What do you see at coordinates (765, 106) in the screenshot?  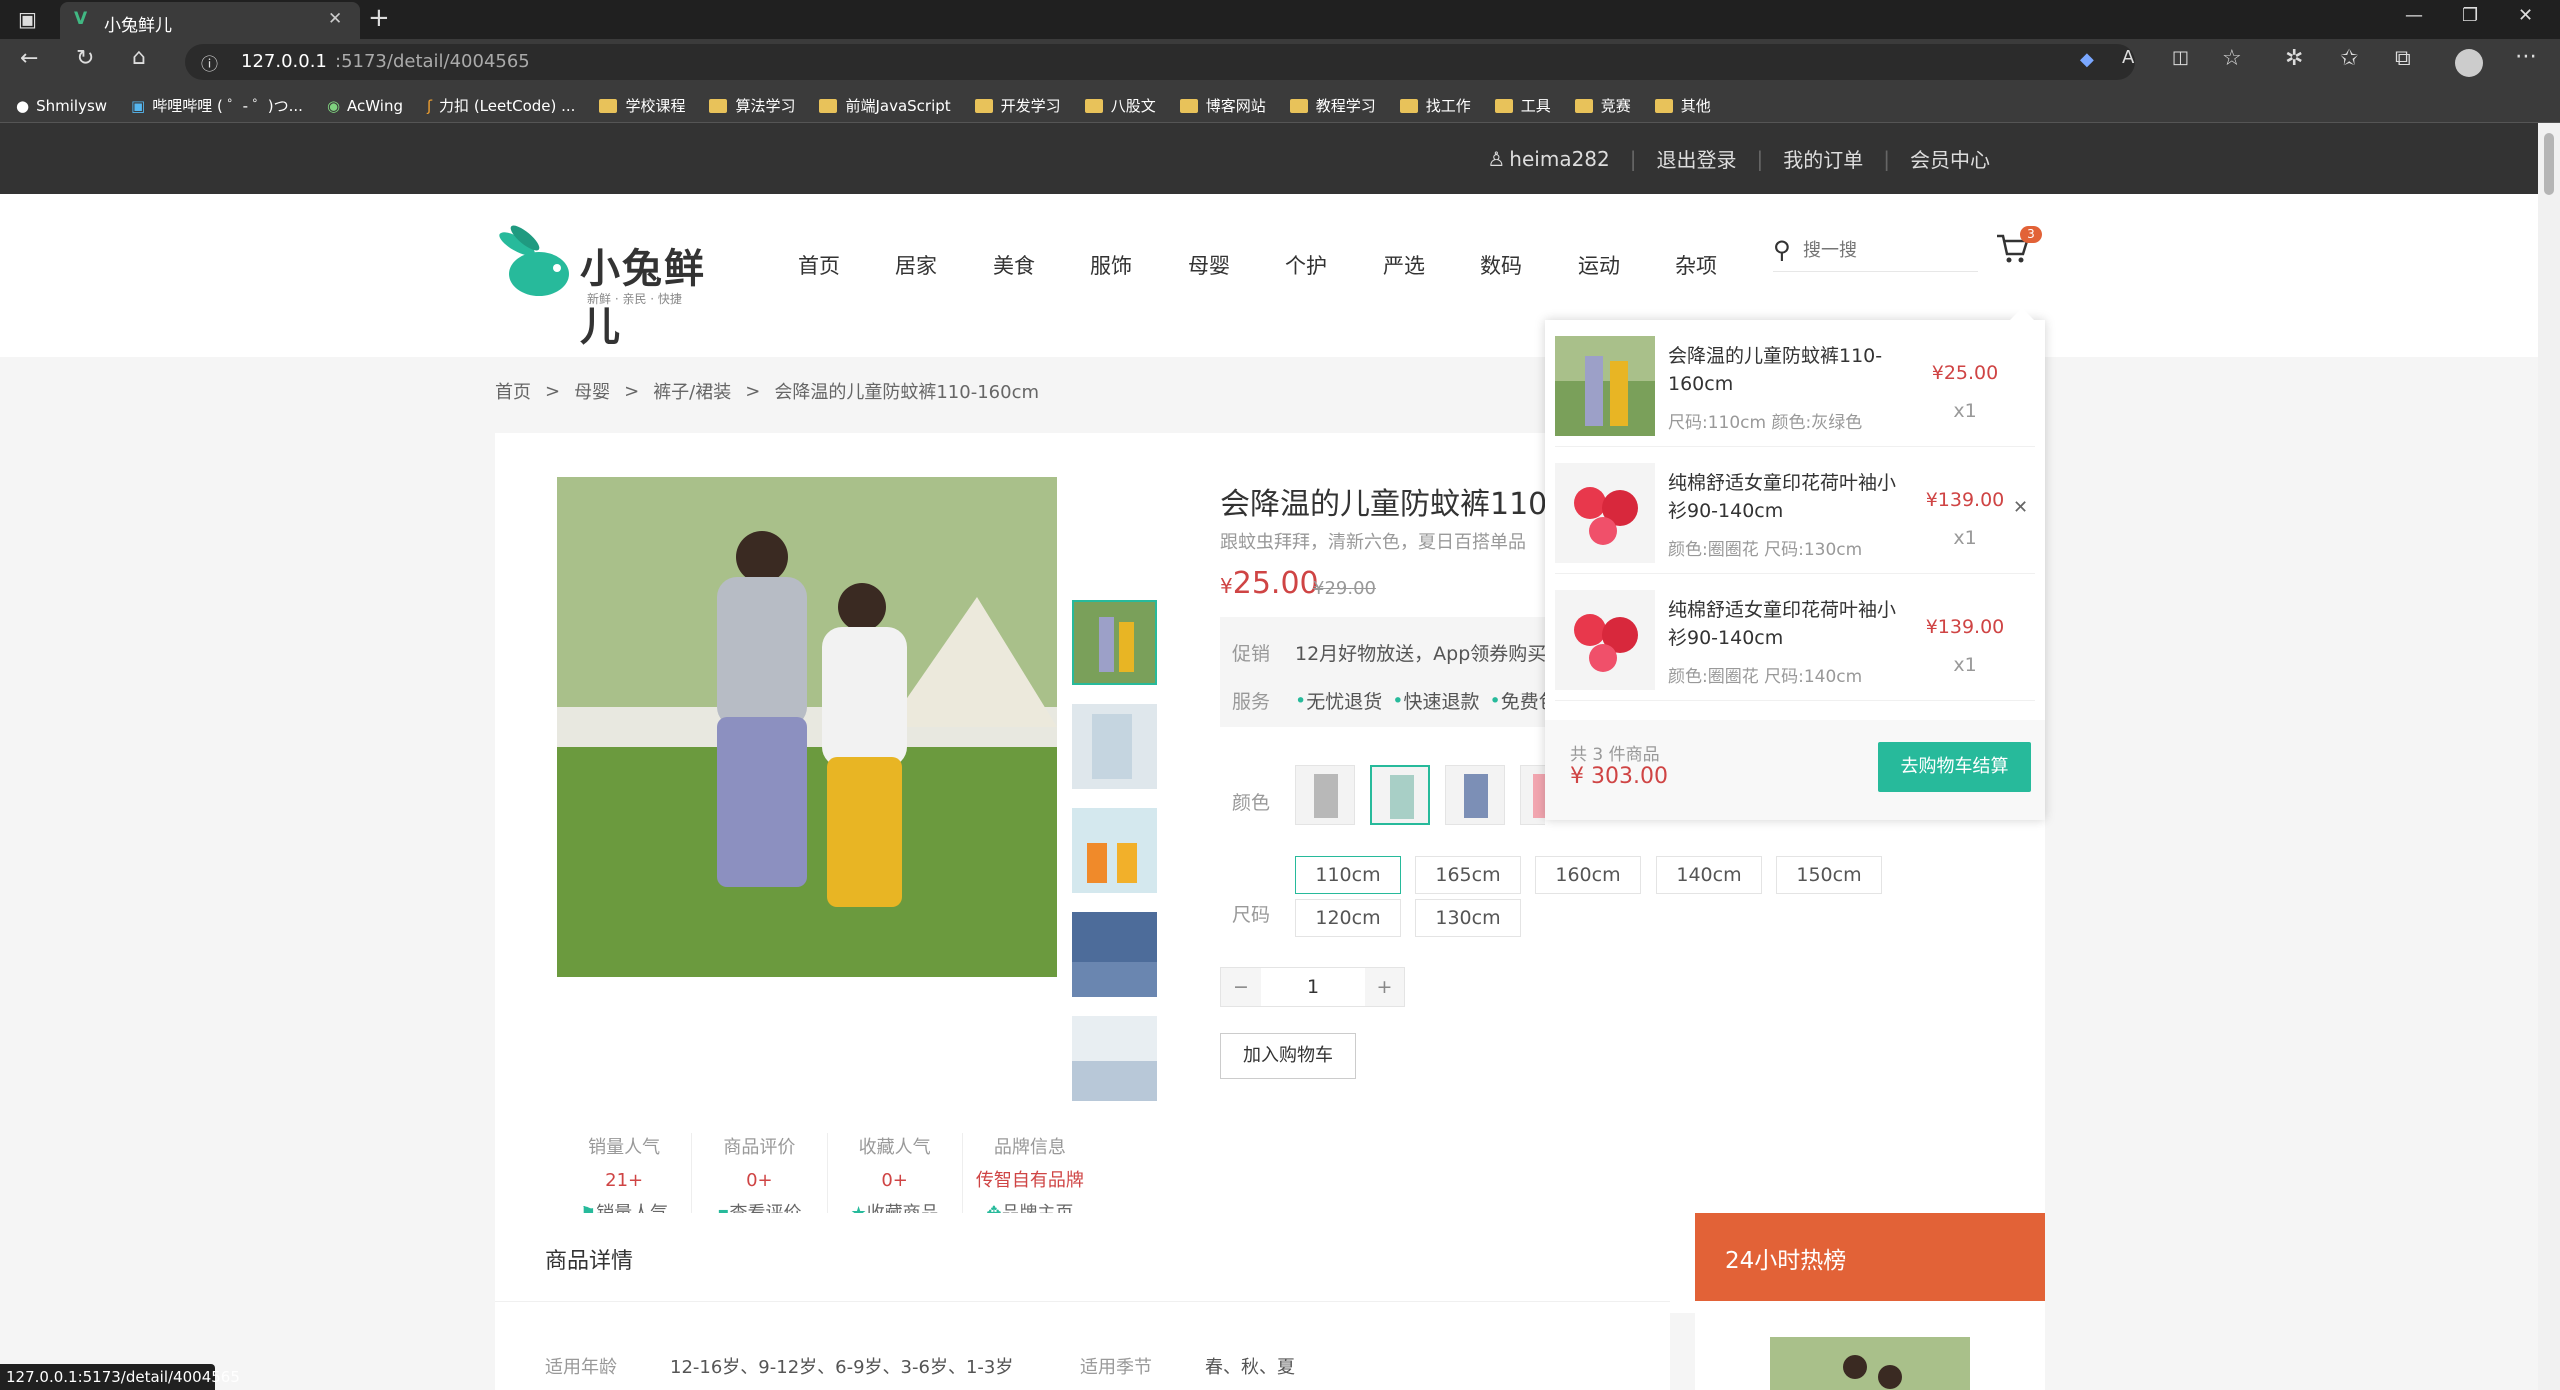 I see `bookmark-label: 算法学习` at bounding box center [765, 106].